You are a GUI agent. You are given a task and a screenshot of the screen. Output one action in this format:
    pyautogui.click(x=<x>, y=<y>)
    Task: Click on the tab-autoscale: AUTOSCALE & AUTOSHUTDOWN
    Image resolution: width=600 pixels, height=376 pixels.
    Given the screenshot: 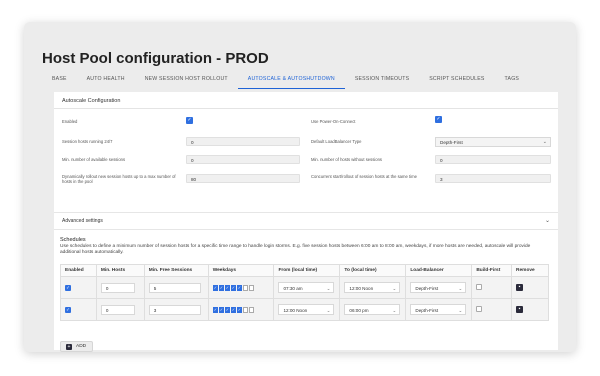 What is the action you would take?
    pyautogui.click(x=291, y=80)
    